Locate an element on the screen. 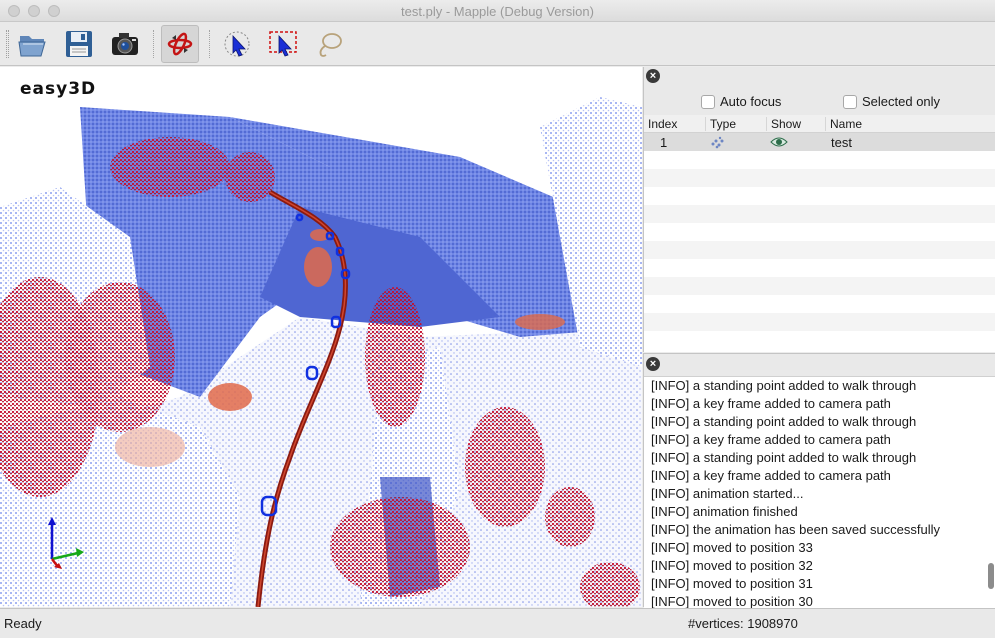 The image size is (995, 638). floppy-disk-icon is located at coordinates (79, 44).